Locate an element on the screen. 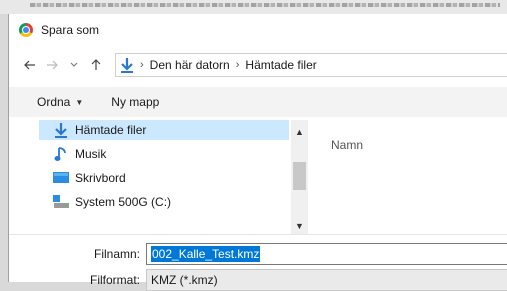  nav-item-label: System 500G (C:) is located at coordinates (123, 202).